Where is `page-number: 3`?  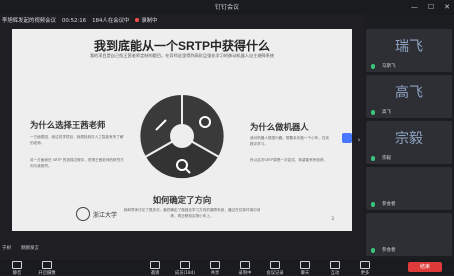
page-number: 3 is located at coordinates (332, 219).